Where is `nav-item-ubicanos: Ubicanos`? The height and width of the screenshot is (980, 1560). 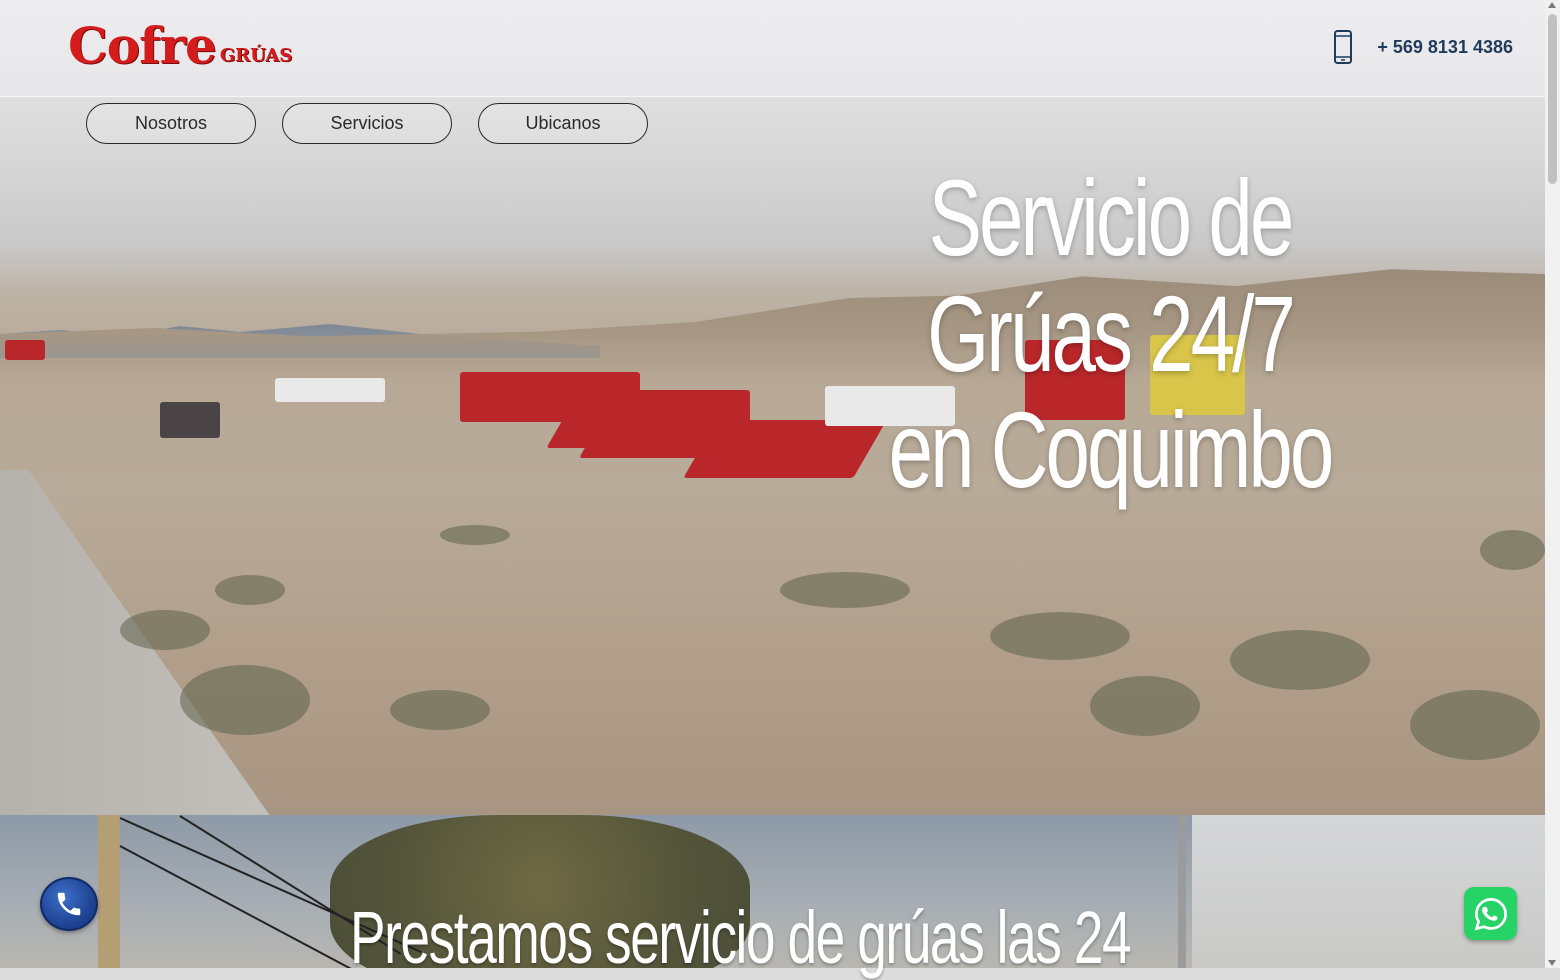
nav-item-ubicanos: Ubicanos is located at coordinates (563, 123).